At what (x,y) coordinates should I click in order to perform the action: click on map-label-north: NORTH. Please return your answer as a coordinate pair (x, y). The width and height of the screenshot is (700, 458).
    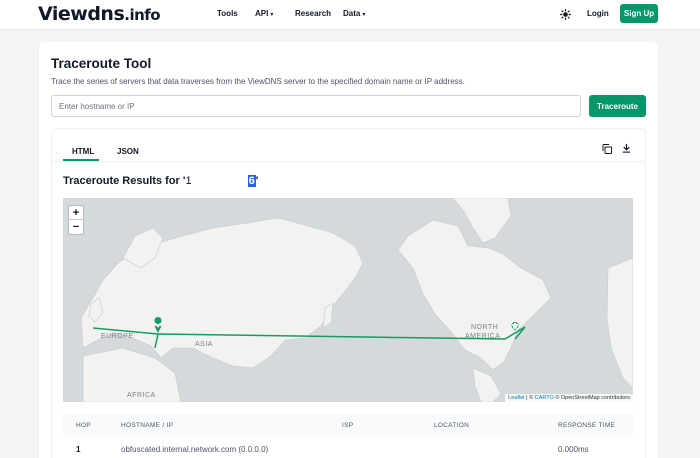
    Looking at the image, I should click on (485, 327).